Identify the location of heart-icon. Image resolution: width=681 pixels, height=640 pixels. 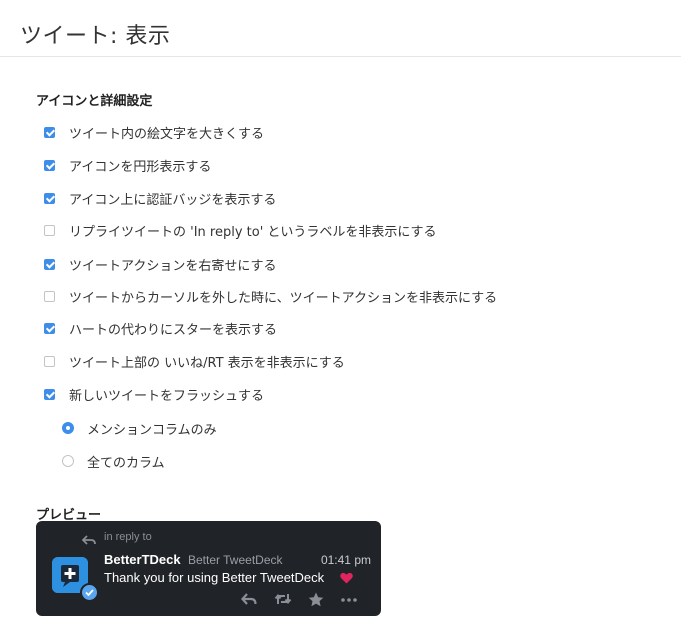
(346, 580).